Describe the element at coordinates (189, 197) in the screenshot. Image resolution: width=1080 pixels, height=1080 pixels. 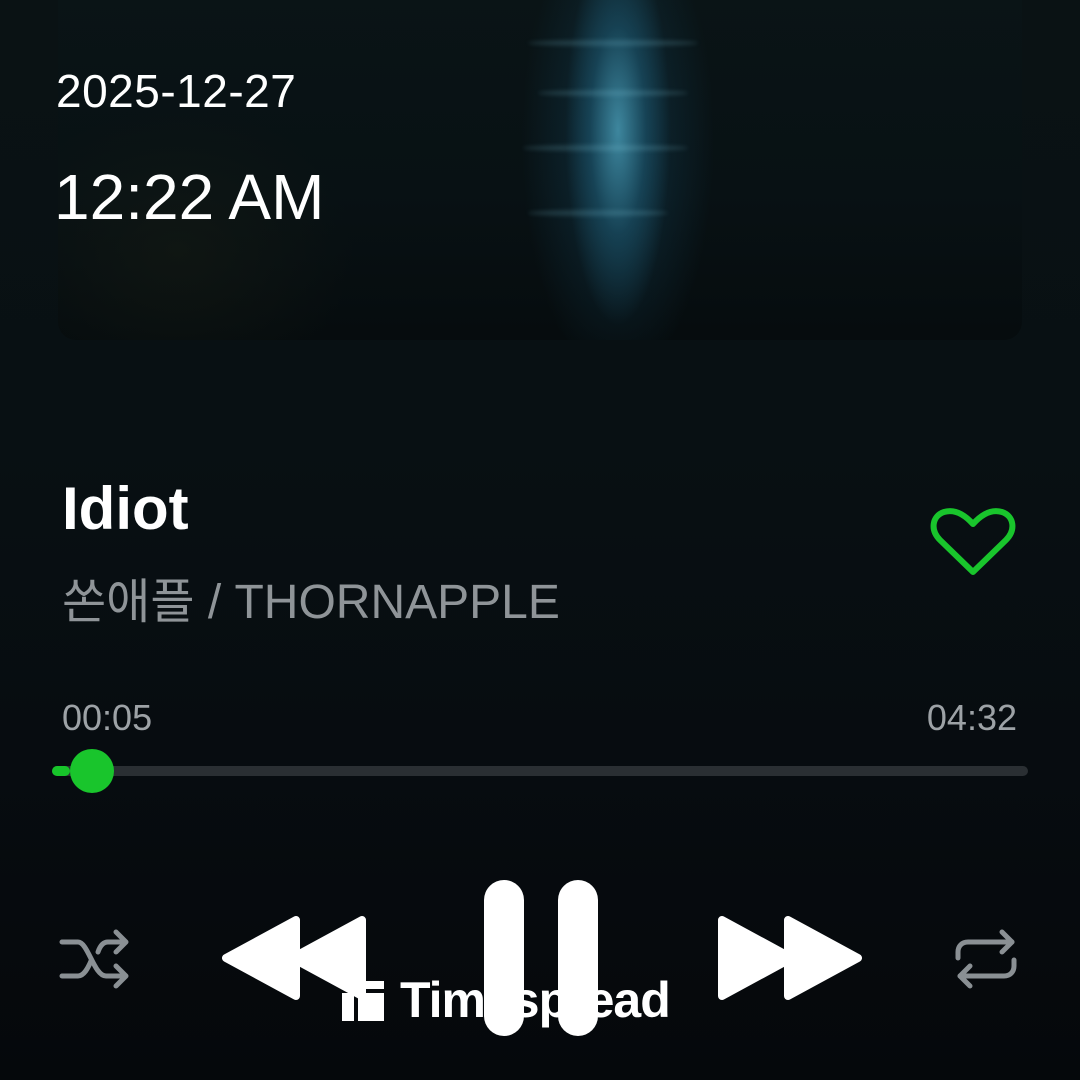
I see `overlay-time: 12:22 AM` at that location.